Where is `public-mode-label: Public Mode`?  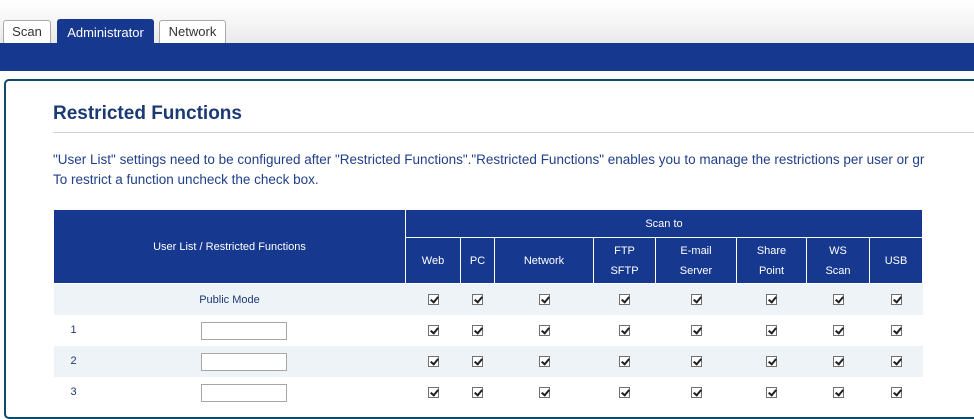
public-mode-label: Public Mode is located at coordinates (229, 299).